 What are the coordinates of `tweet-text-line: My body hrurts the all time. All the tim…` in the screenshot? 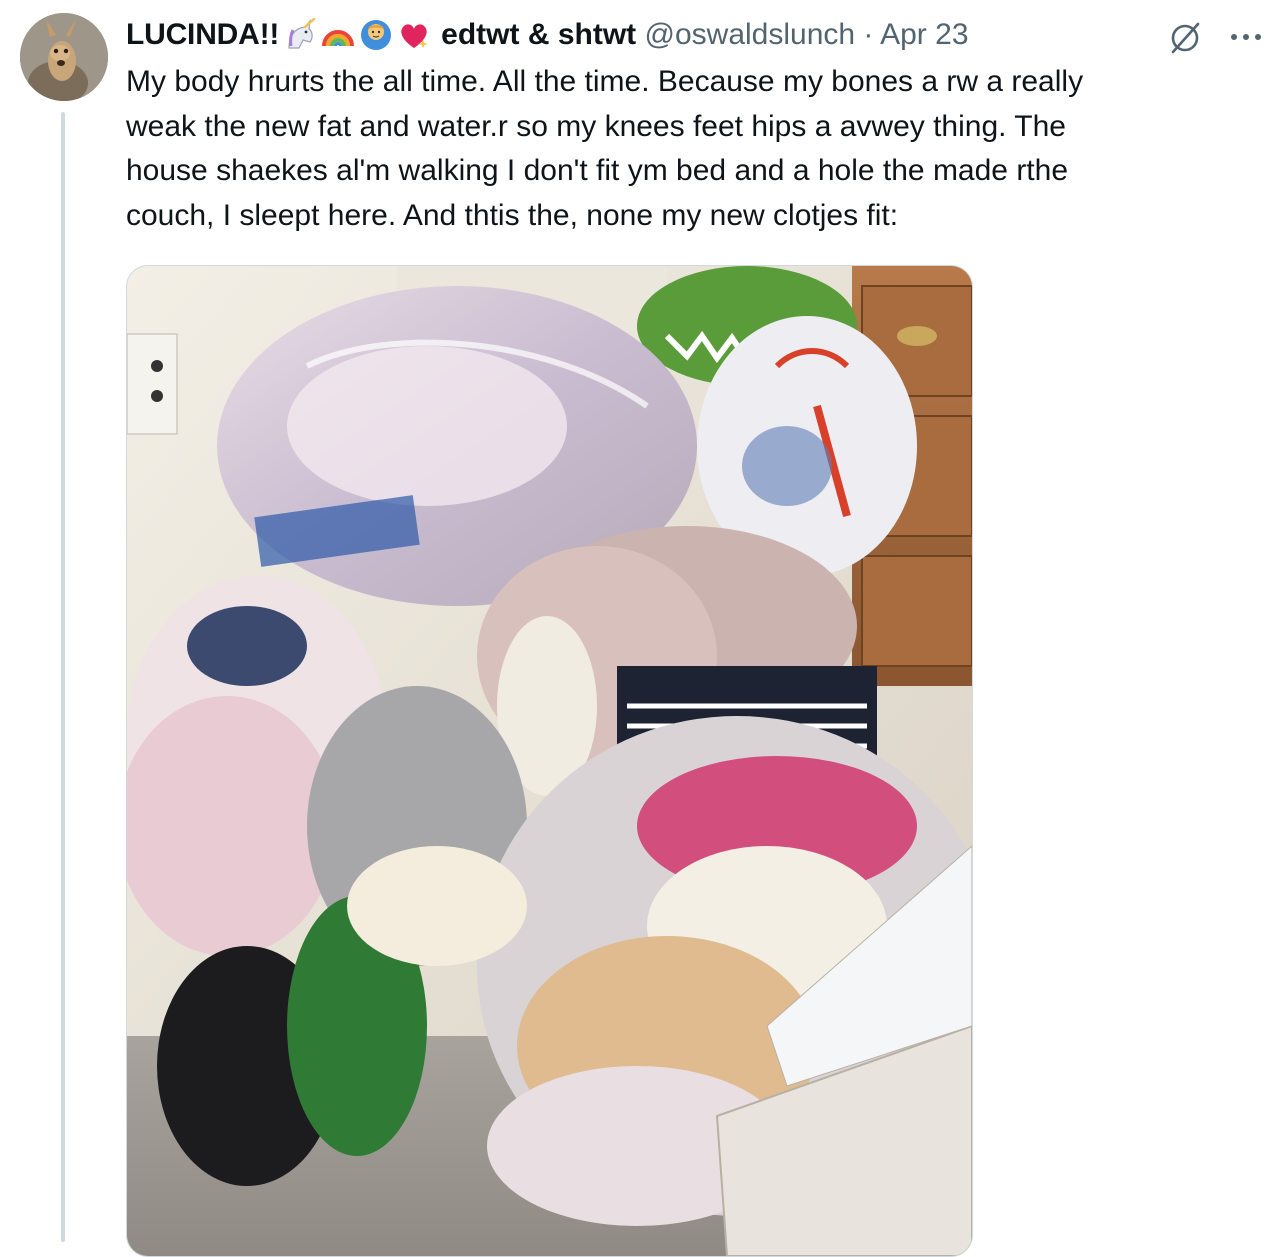 It's located at (605, 81).